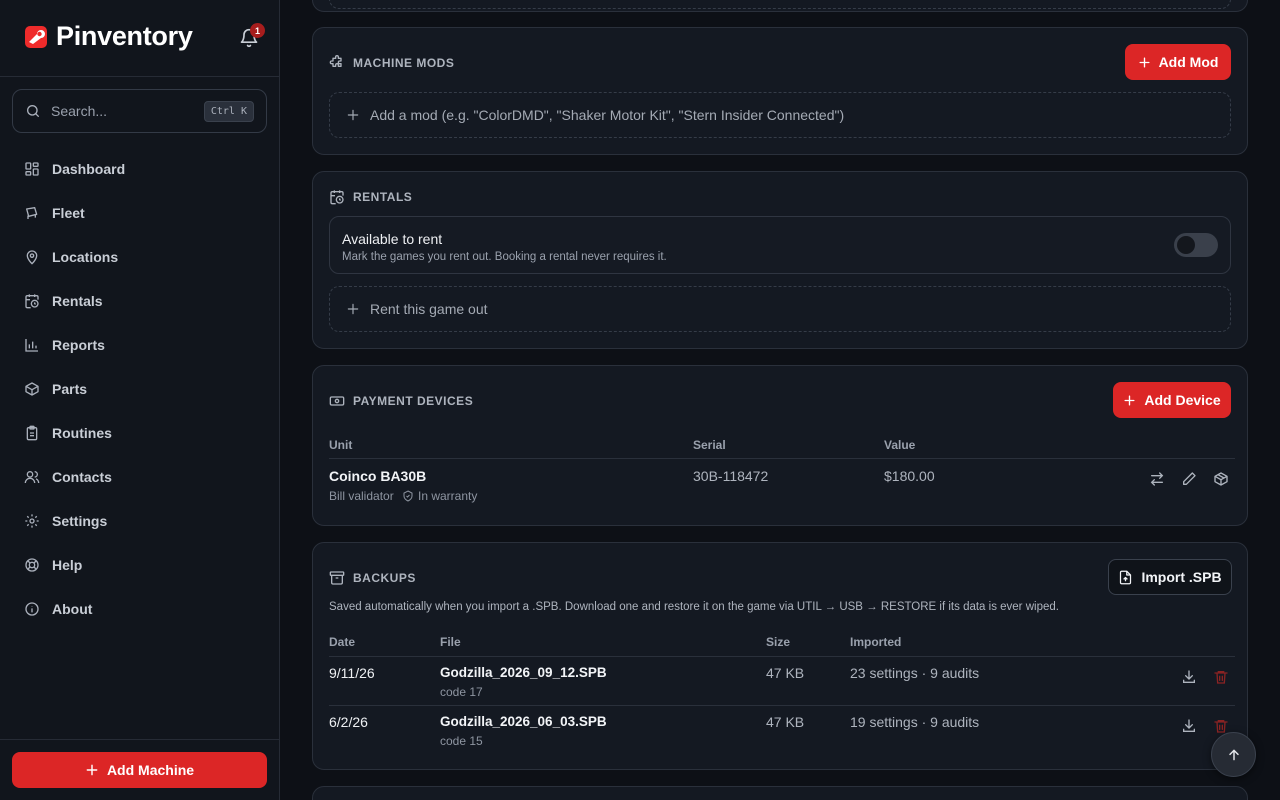 The height and width of the screenshot is (800, 1280). I want to click on add-machine-label: Add Machine, so click(150, 770).